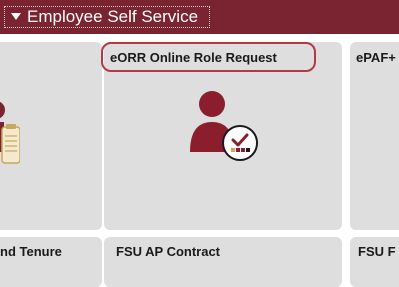 This screenshot has height=287, width=399. I want to click on tile-tenure: nd Tenure, so click(51, 262).